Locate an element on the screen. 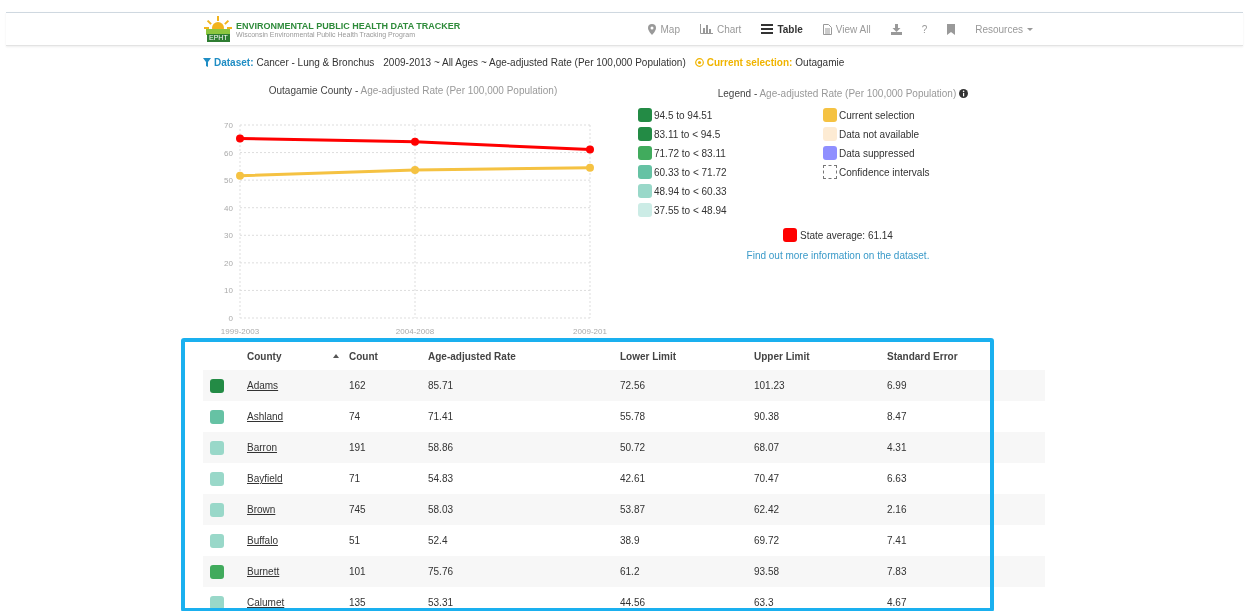  table-cell-text: 191 is located at coordinates (358, 447).